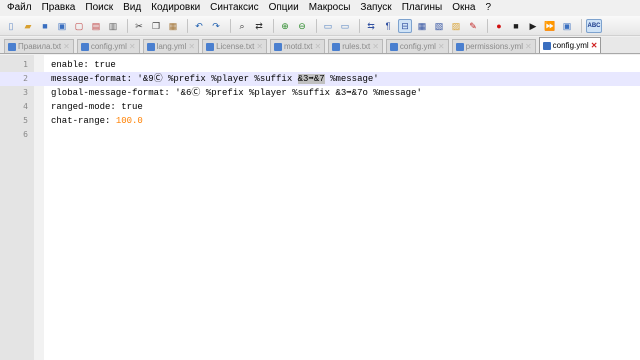 The image size is (640, 360). What do you see at coordinates (285, 26) in the screenshot?
I see `zoom-in-icon: ⊕` at bounding box center [285, 26].